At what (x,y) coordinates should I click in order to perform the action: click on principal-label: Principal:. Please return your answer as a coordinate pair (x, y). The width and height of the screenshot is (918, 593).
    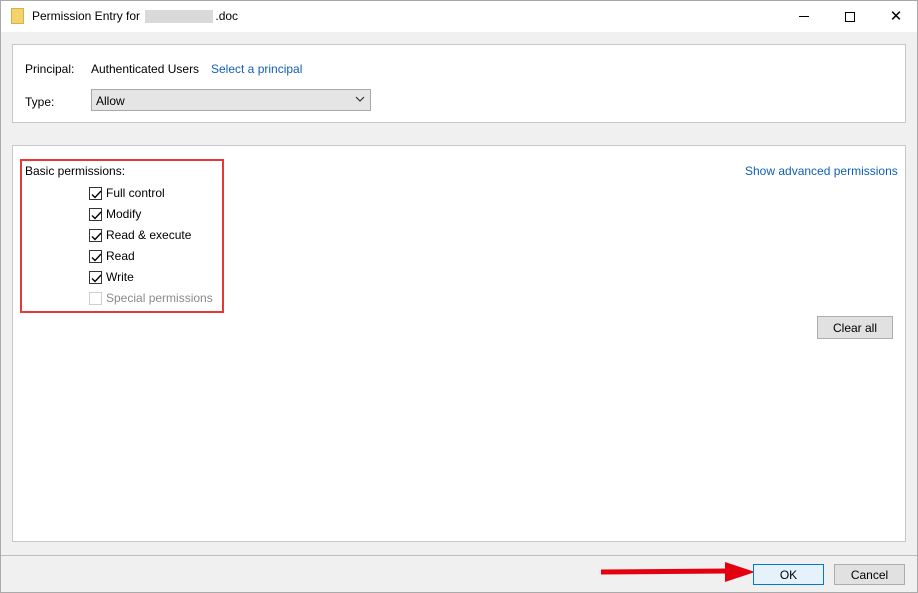
    Looking at the image, I should click on (50, 69).